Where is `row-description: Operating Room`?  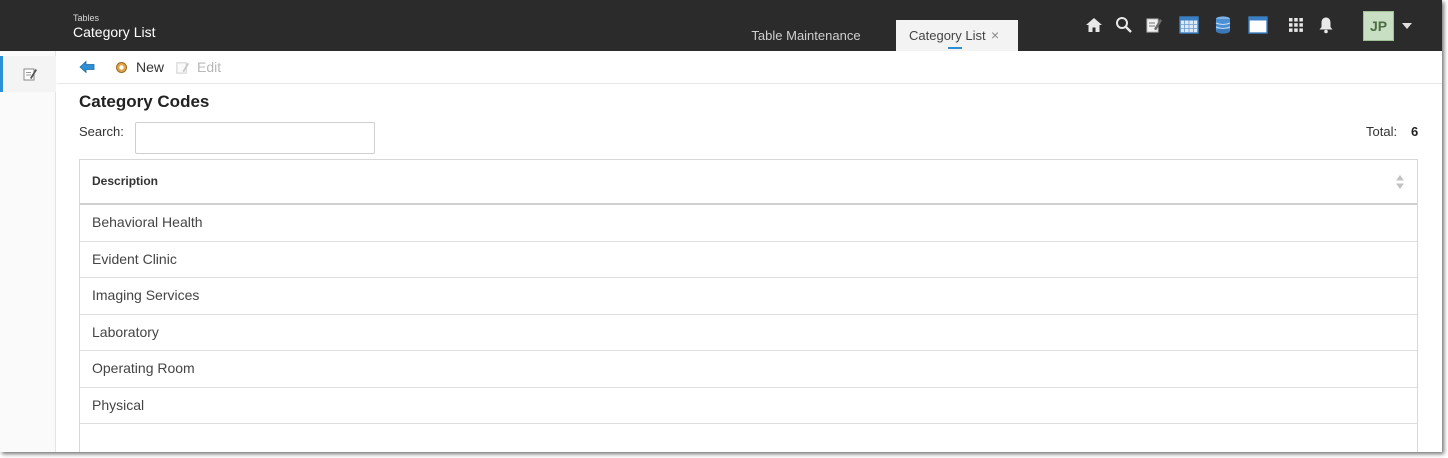
row-description: Operating Room is located at coordinates (143, 368).